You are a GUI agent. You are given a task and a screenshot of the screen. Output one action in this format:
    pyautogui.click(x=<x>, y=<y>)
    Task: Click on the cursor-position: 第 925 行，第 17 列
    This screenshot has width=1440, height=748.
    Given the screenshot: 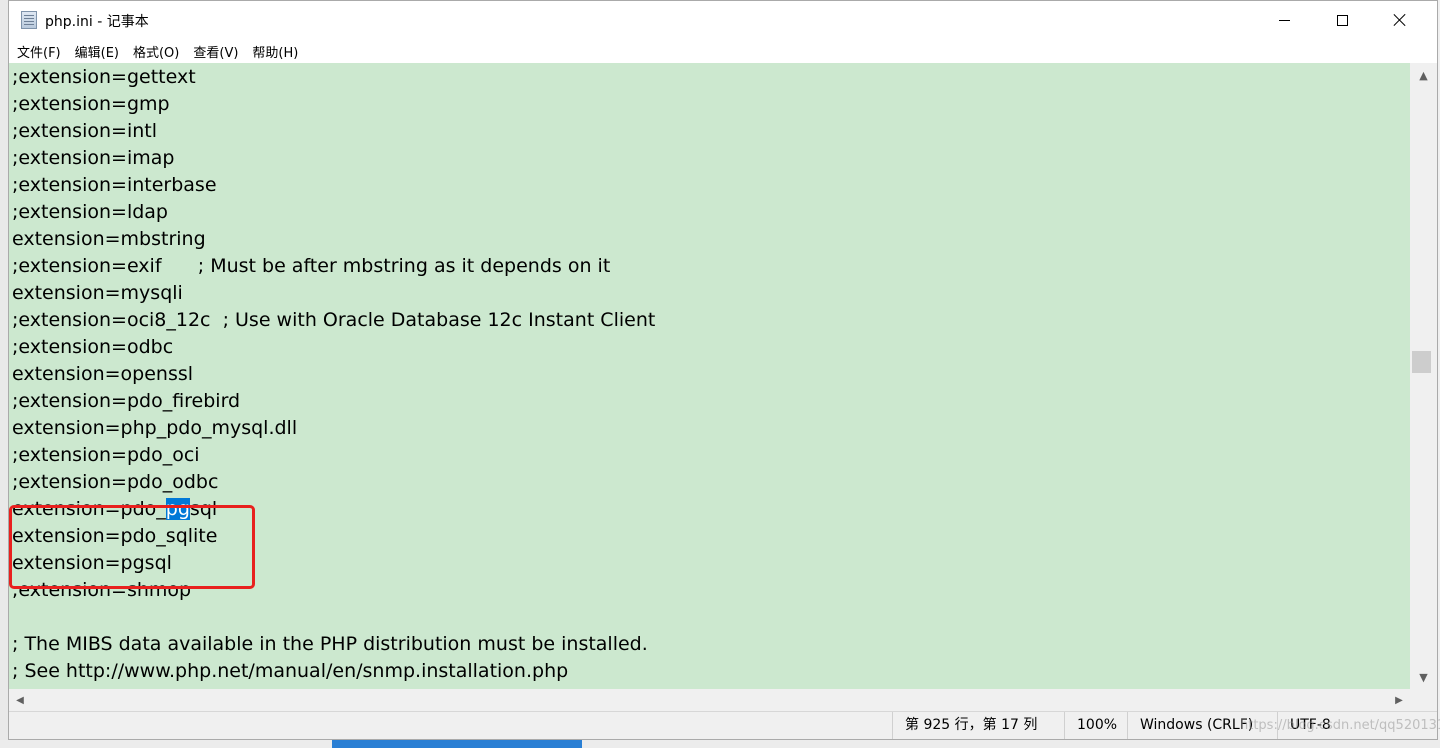 What is the action you would take?
    pyautogui.click(x=978, y=725)
    